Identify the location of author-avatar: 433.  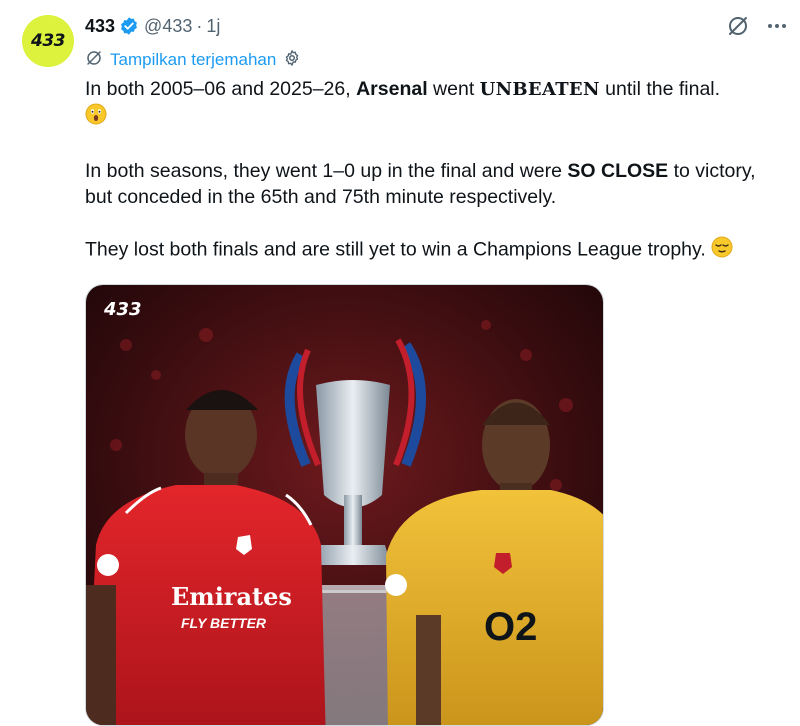
(48, 41).